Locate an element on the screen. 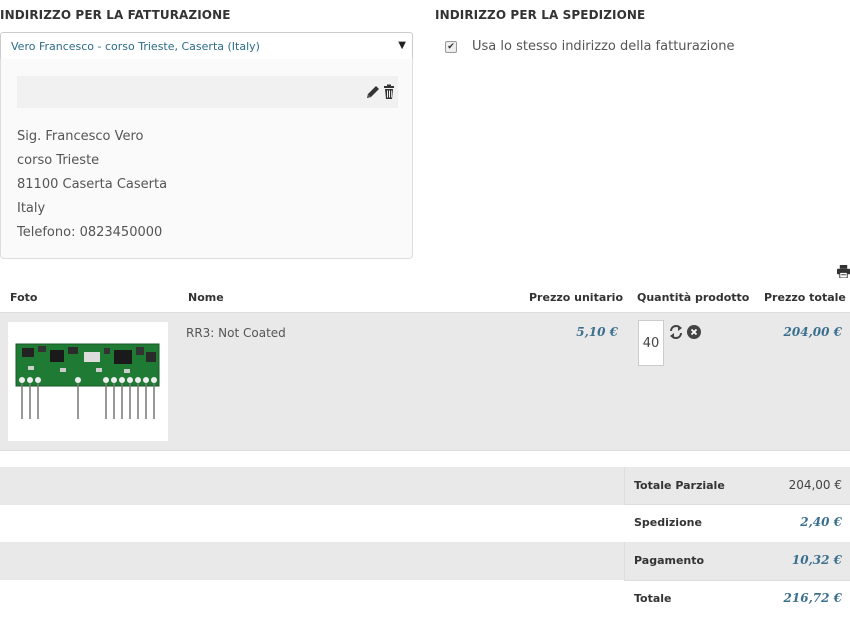 The width and height of the screenshot is (850, 618). col-header-name: Nome is located at coordinates (206, 297).